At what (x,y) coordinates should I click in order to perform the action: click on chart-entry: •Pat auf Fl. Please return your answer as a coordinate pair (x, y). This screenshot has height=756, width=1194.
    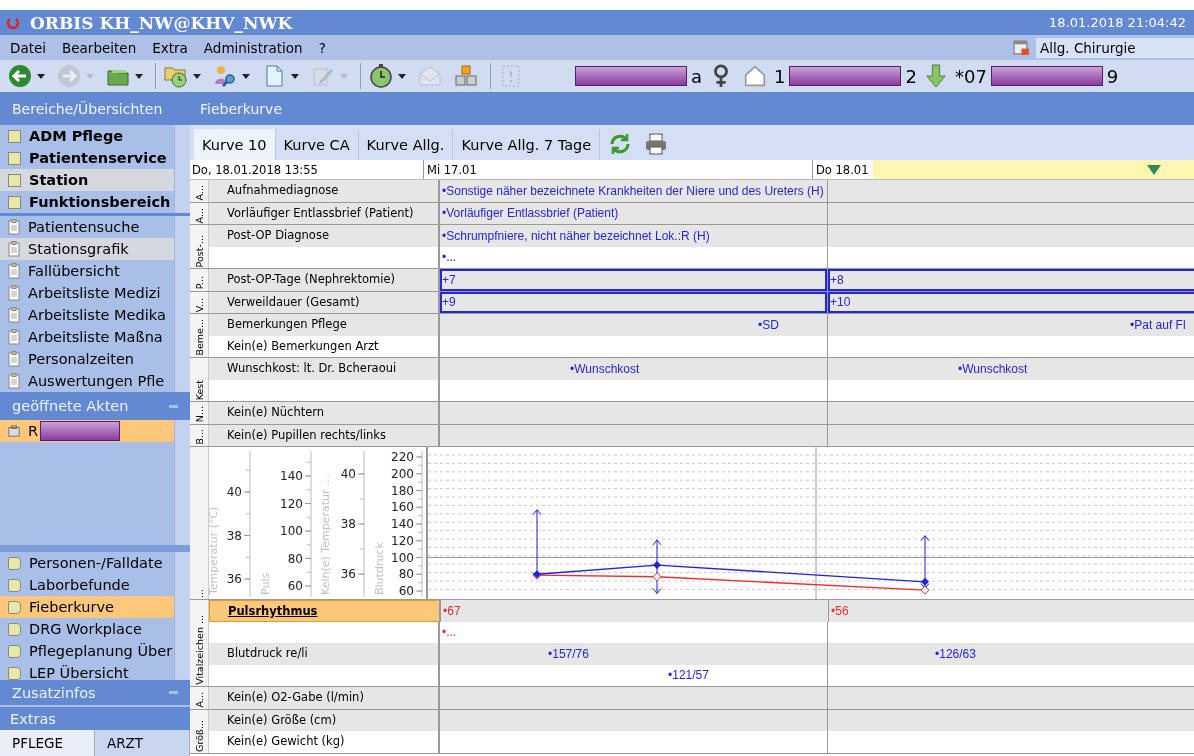
    Looking at the image, I should click on (1157, 324).